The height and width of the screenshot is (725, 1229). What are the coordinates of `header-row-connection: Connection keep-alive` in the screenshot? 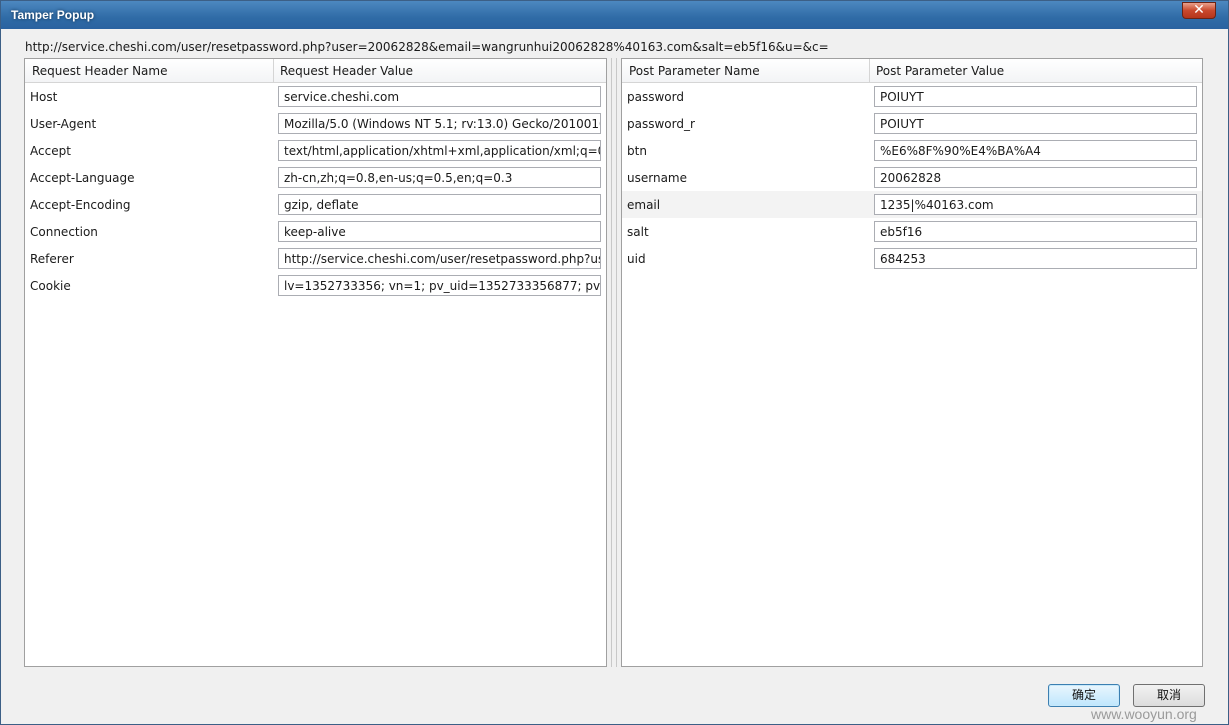 It's located at (315, 231).